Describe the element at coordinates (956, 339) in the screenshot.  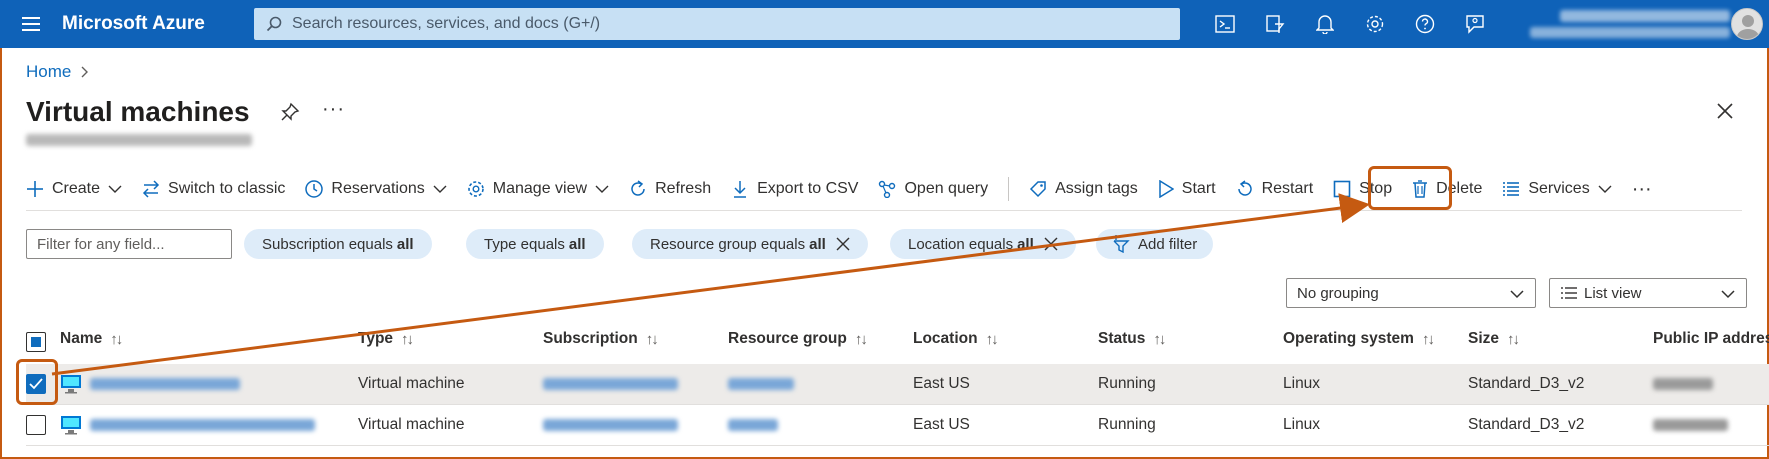
I see `column-header-location: Location ↑↓` at that location.